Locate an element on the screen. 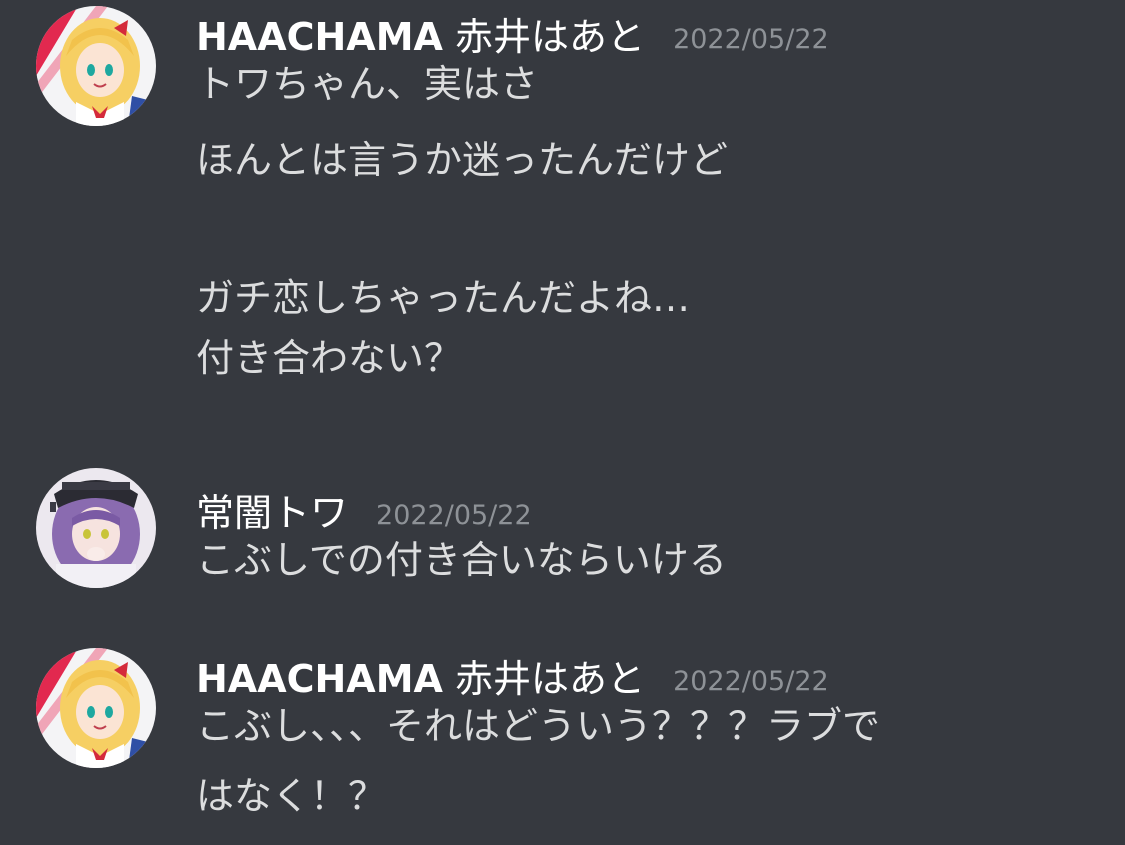  message-line: こぶし、、、それはどういう？？？ラブで is located at coordinates (538, 726).